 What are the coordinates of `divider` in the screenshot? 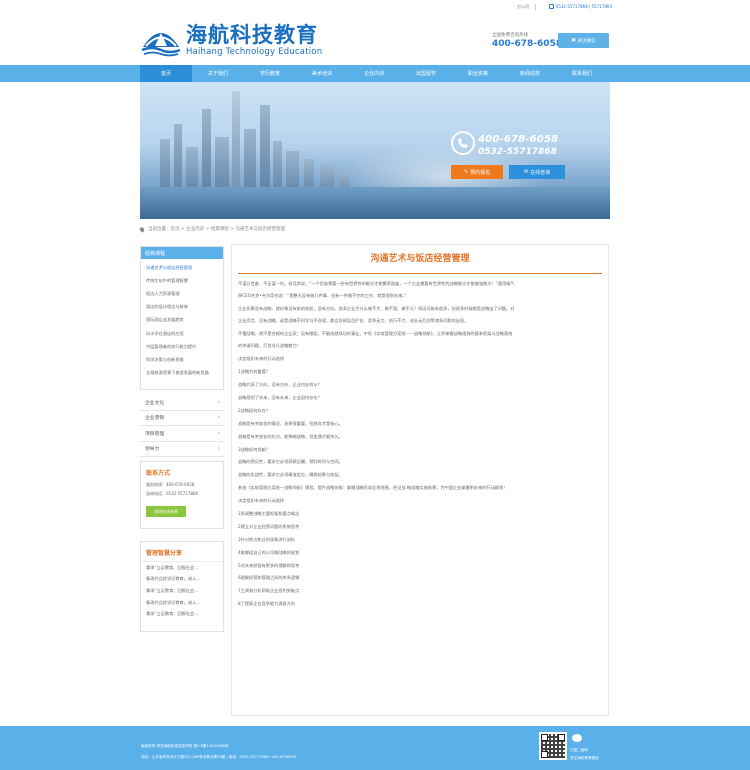 It's located at (535, 7).